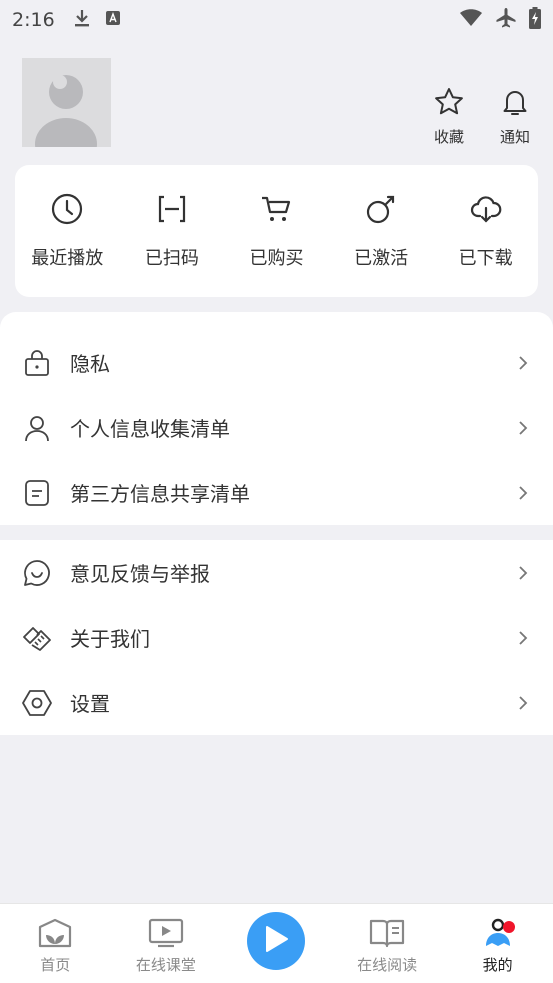 Image resolution: width=553 pixels, height=983 pixels. I want to click on play-button, so click(276, 941).